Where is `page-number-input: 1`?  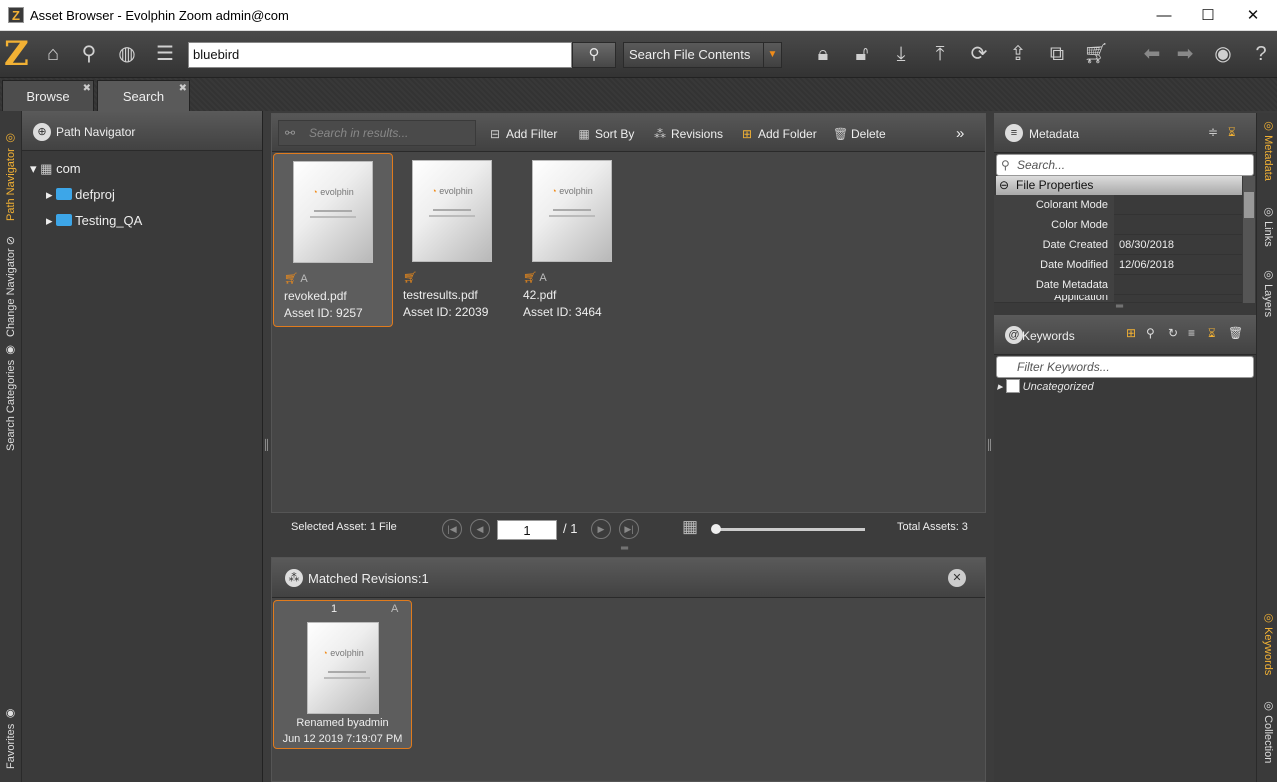
page-number-input: 1 is located at coordinates (527, 530).